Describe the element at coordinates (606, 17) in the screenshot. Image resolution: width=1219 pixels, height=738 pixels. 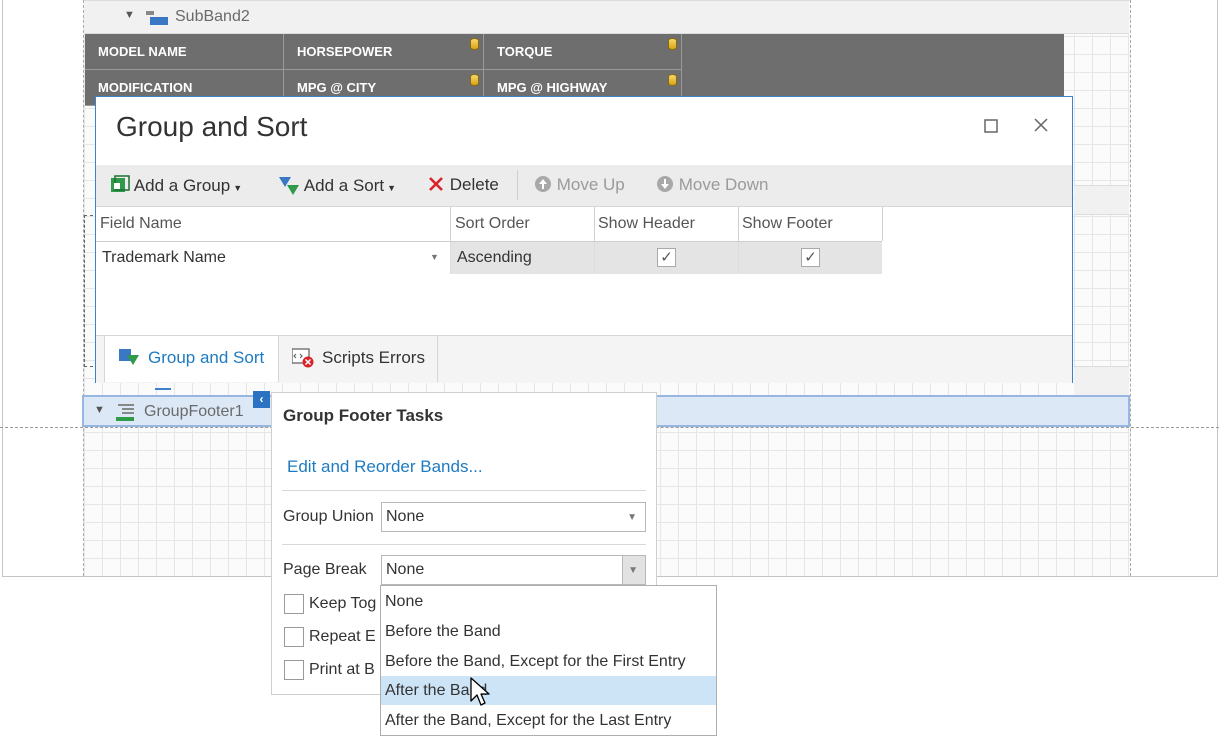
I see `subband-strip: ▼ SubBand2` at that location.